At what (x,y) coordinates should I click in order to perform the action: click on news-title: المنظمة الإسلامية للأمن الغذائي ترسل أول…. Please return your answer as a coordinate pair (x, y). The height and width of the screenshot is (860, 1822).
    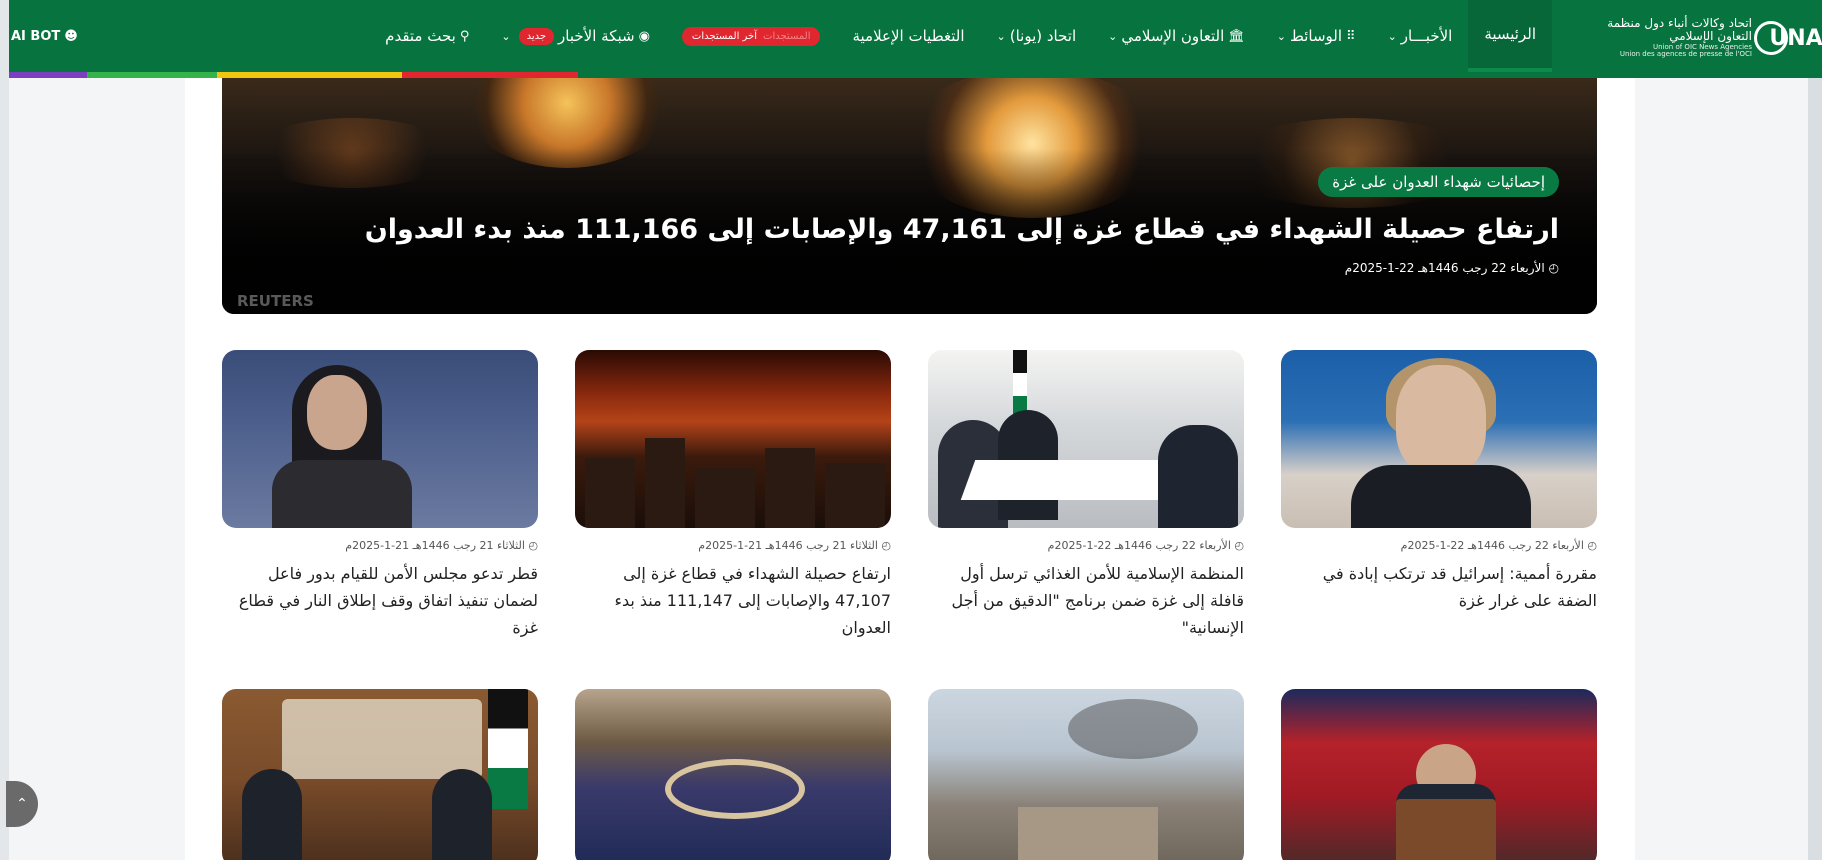
    Looking at the image, I should click on (1086, 600).